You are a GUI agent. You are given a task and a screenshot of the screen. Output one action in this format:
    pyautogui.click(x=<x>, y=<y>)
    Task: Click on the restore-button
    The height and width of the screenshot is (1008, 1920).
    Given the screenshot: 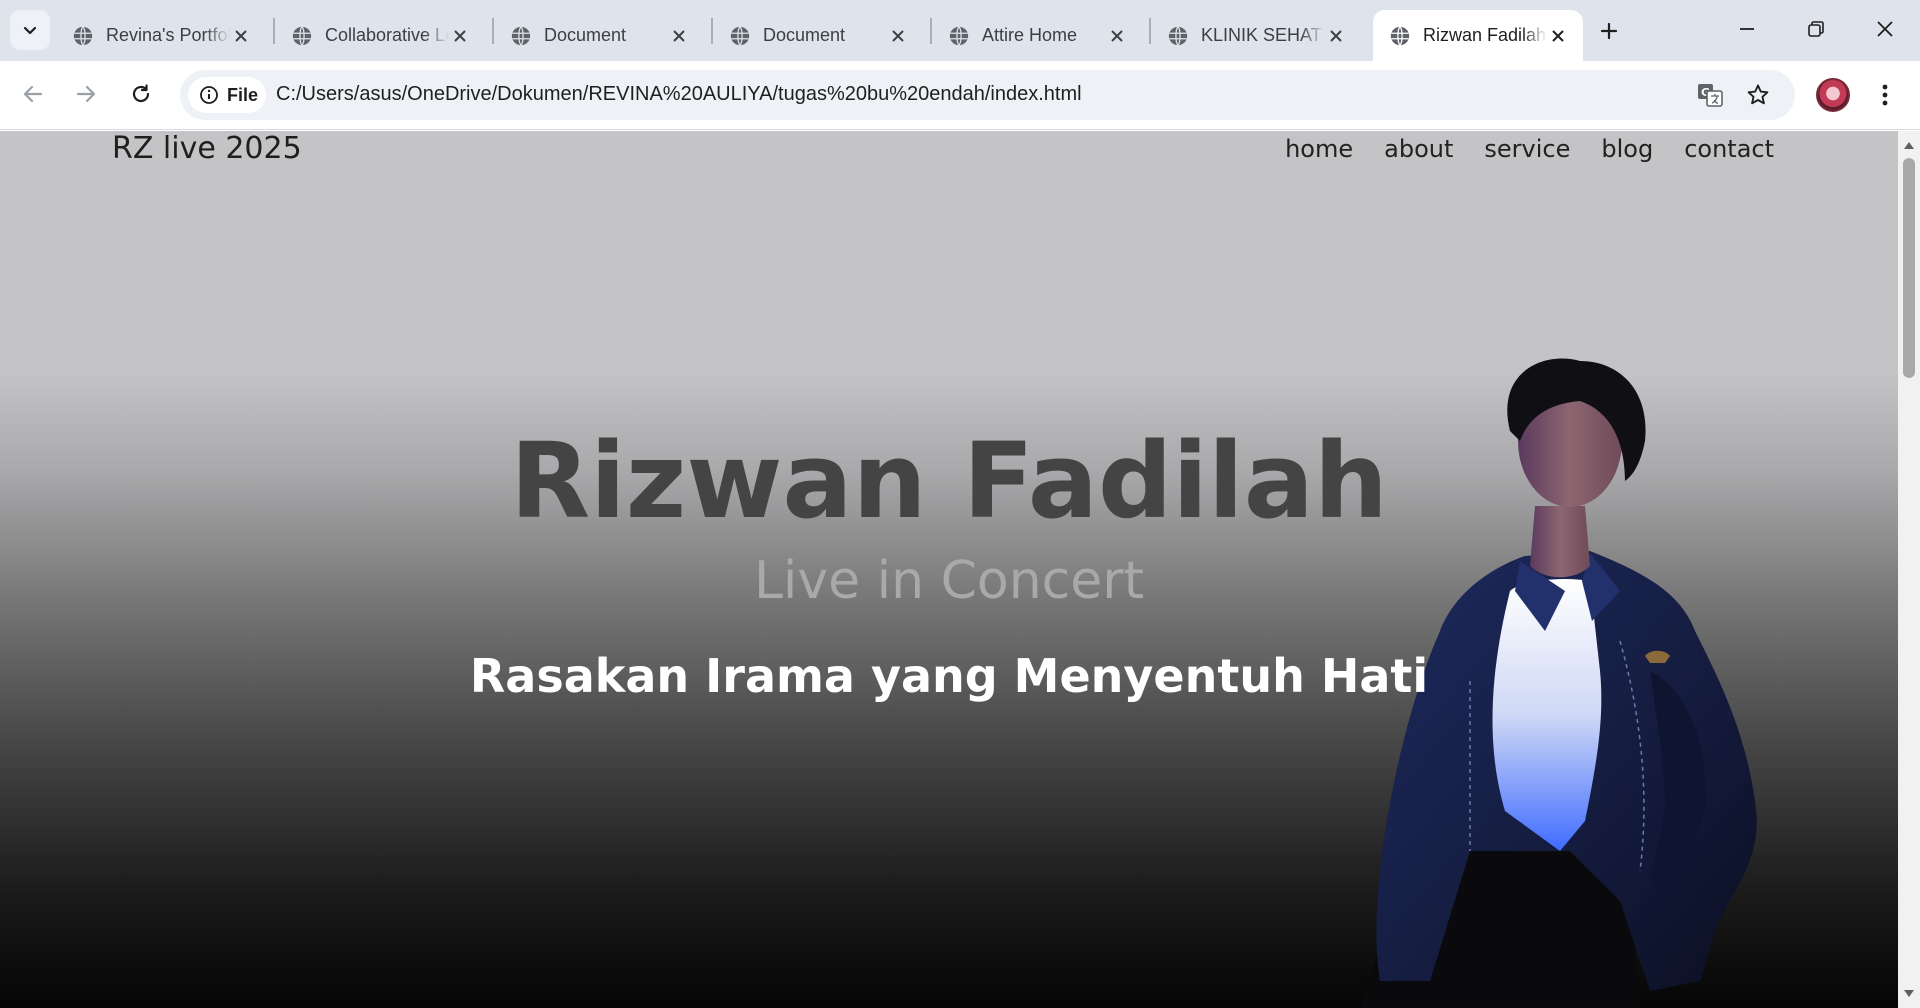 What is the action you would take?
    pyautogui.click(x=1816, y=29)
    